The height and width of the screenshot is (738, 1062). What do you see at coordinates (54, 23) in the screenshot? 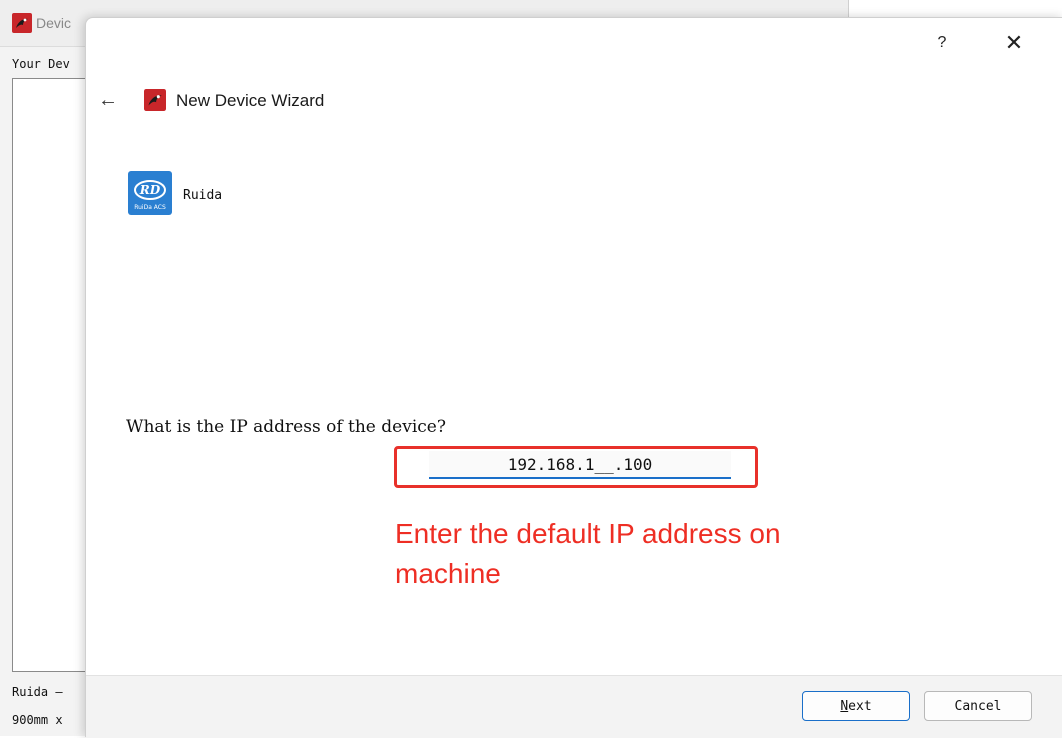
I see `devices-window-title: Devic` at bounding box center [54, 23].